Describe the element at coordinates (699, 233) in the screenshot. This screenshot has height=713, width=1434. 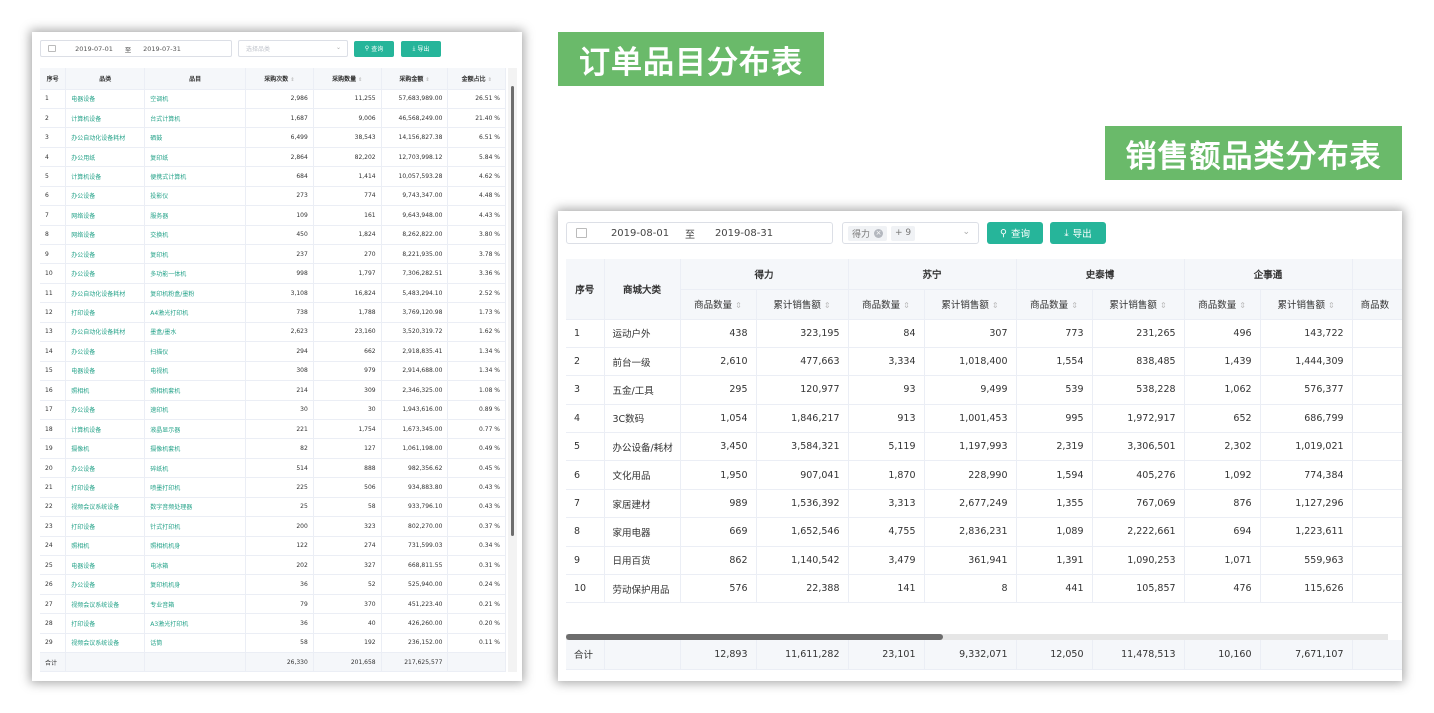
I see `right-date-range-picker: 2019-08-01 至 2019-08-31` at that location.